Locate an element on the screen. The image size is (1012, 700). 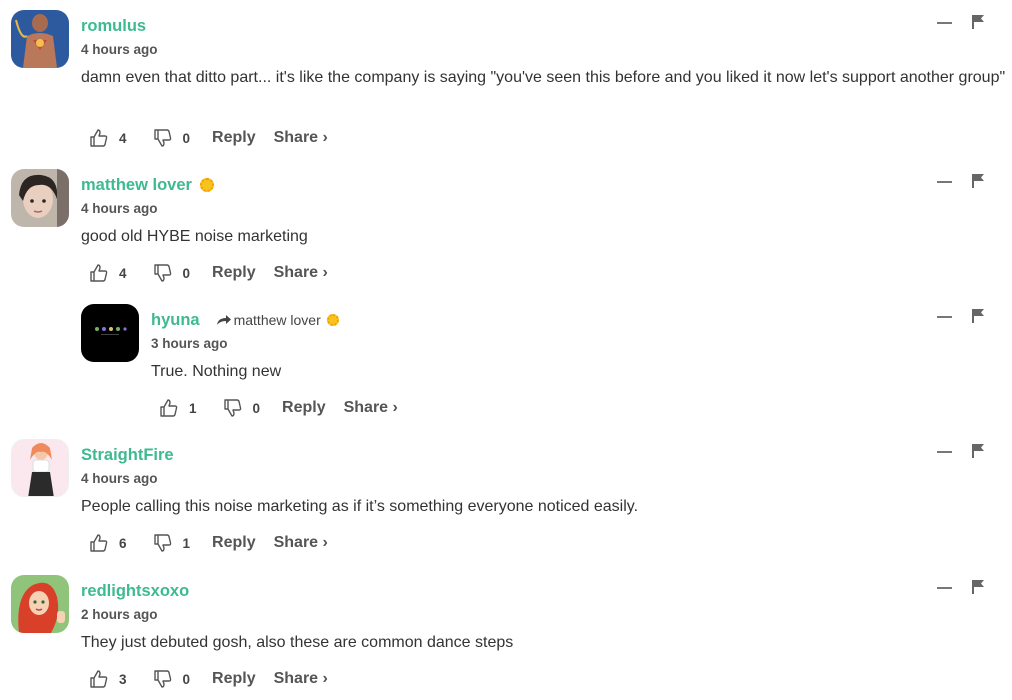
like-button: 1 is located at coordinates (178, 408).